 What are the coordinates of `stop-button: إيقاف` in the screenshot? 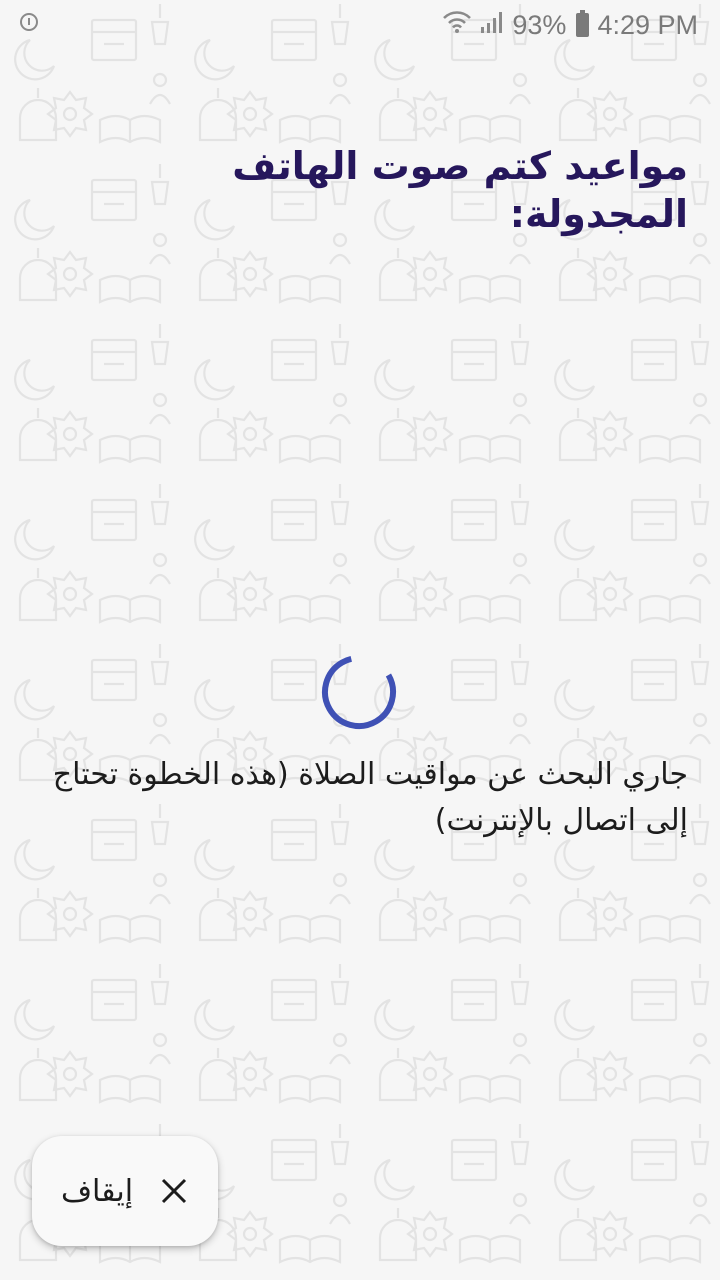 It's located at (125, 1191).